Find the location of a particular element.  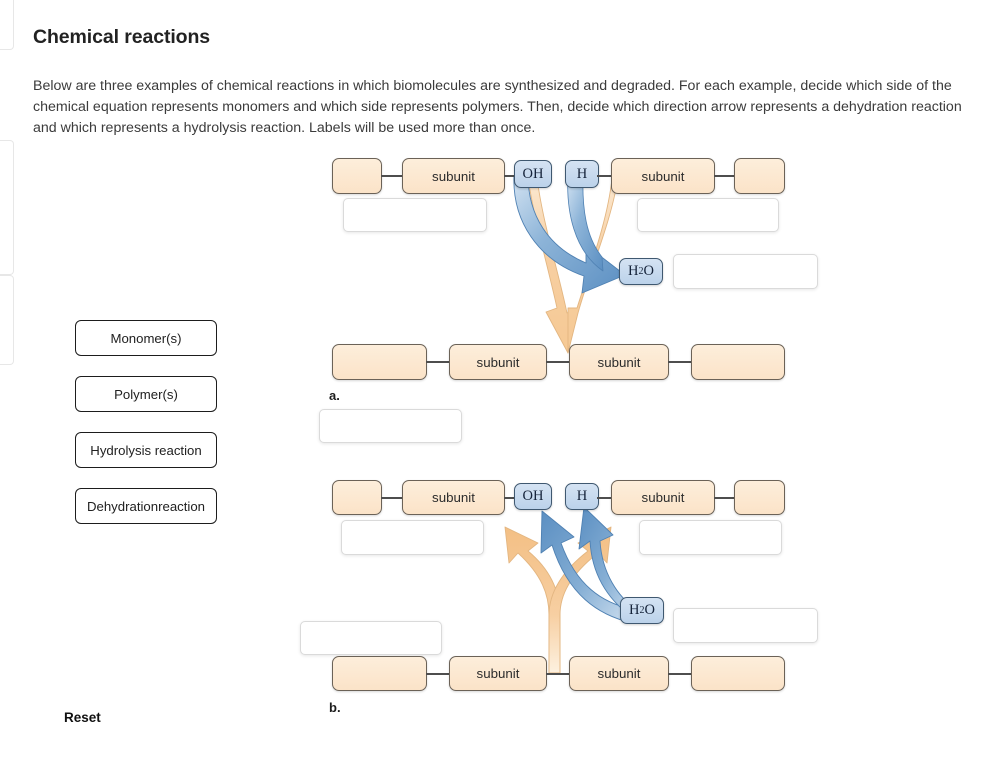

diagram-b-top-blank-left is located at coordinates (357, 497).